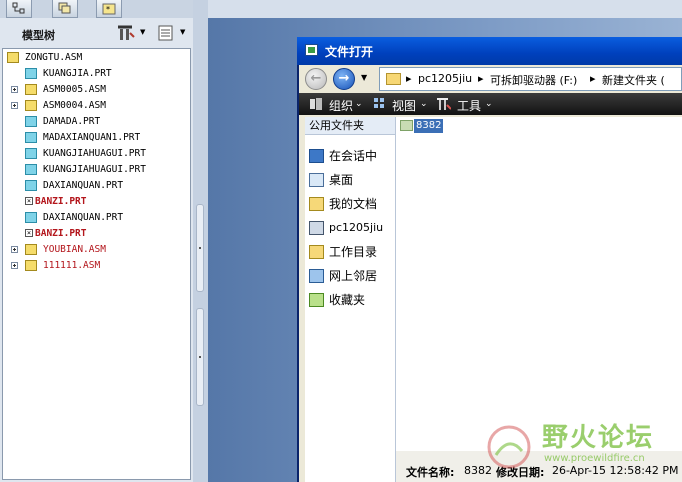 The height and width of the screenshot is (482, 682). I want to click on tree-item: ZONGTU.ASM, so click(96, 58).